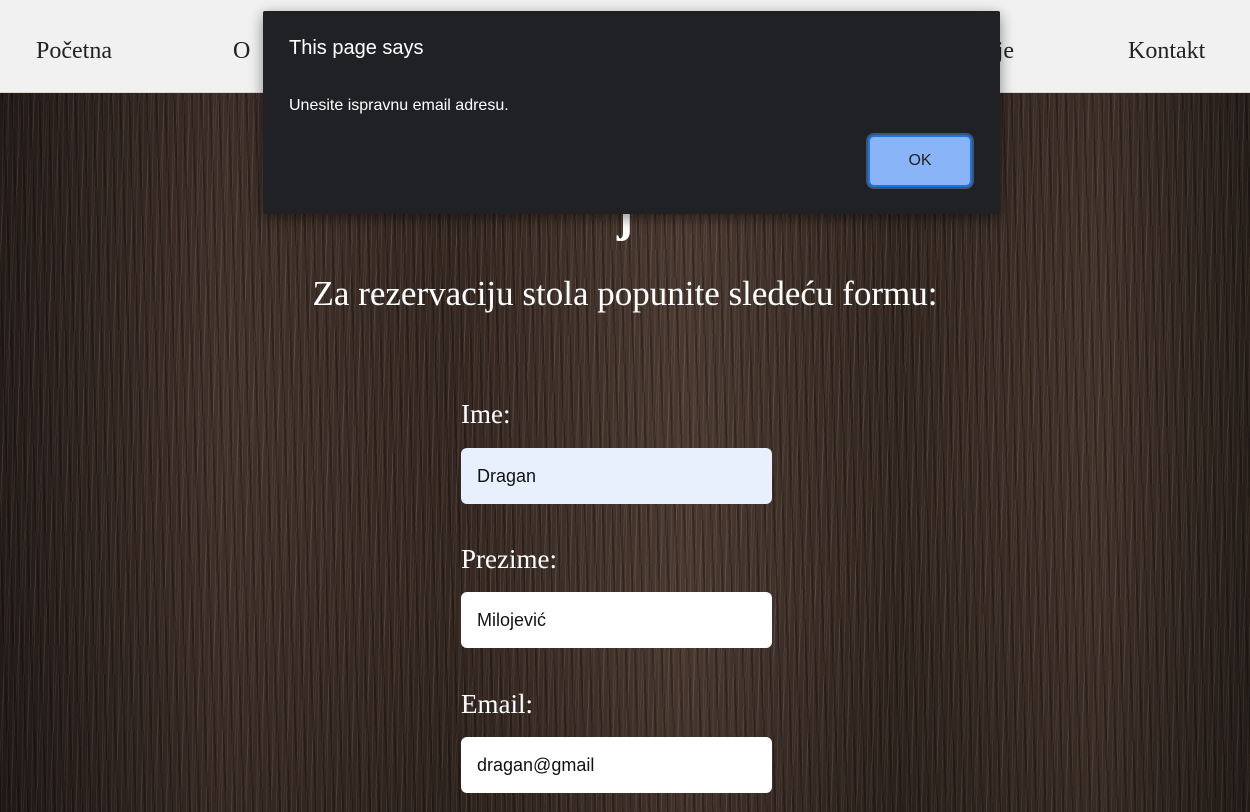  I want to click on first-name-input, so click(616, 476).